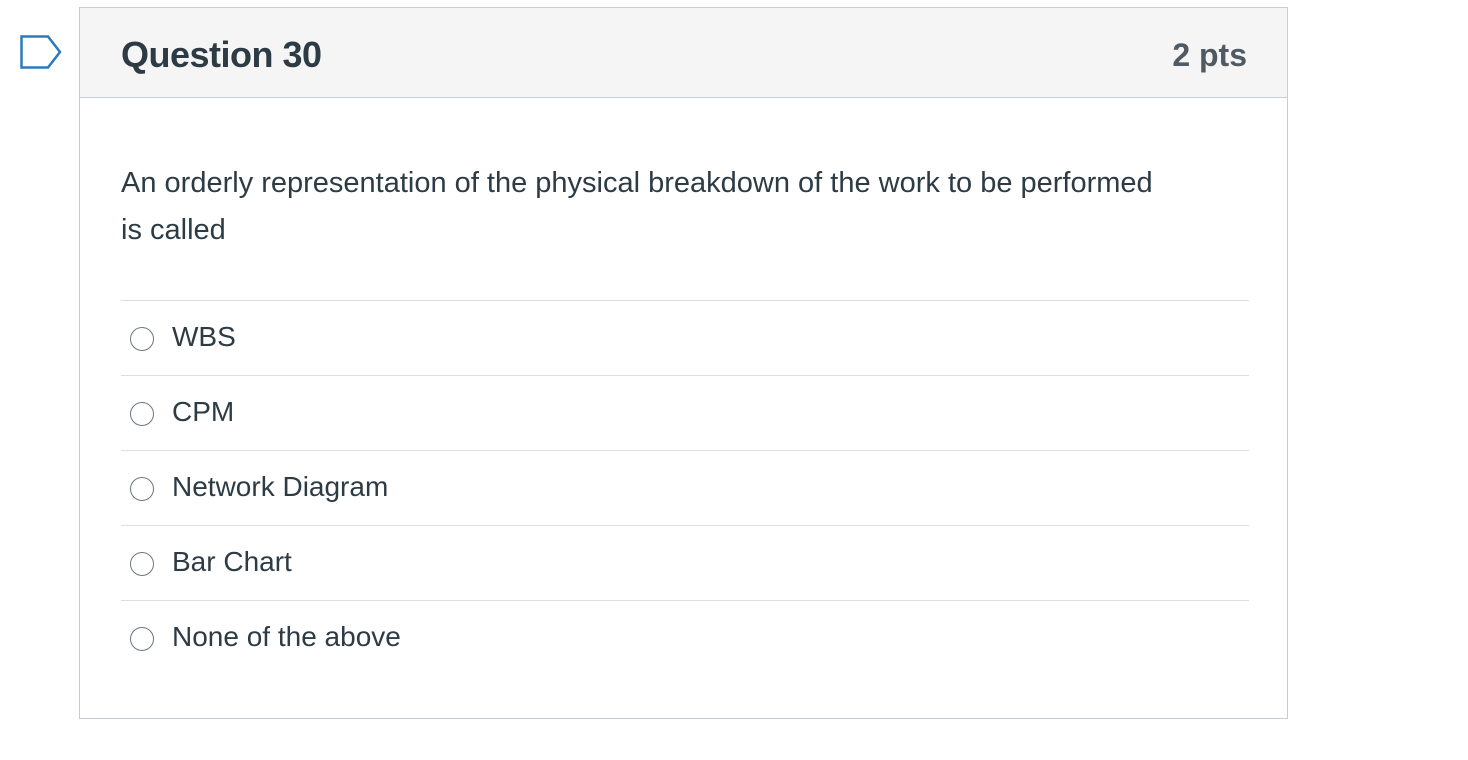 This screenshot has width=1468, height=760. Describe the element at coordinates (41, 52) in the screenshot. I see `flag-question-icon` at that location.